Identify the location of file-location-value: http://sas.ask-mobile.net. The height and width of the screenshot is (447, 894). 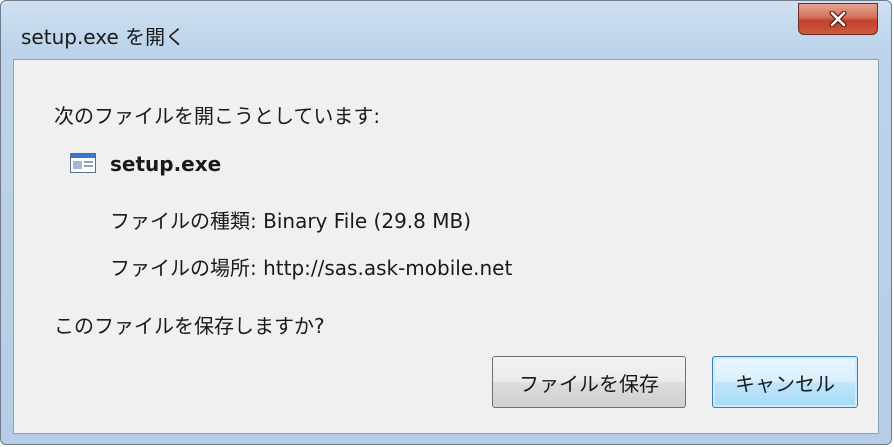
(388, 268).